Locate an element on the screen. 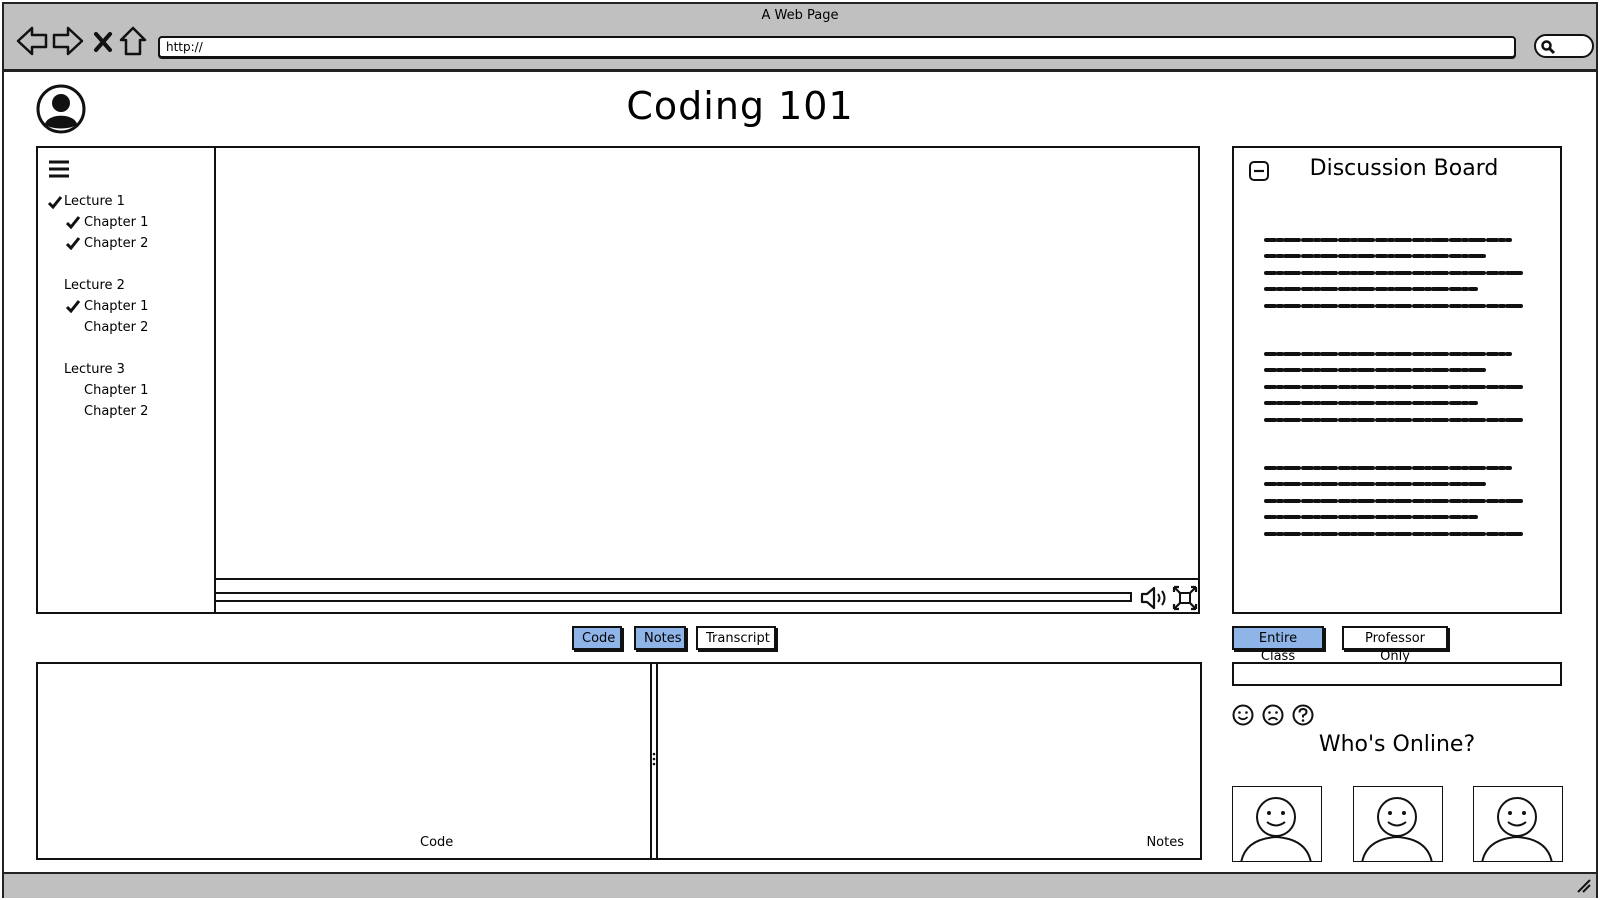 This screenshot has width=1600, height=900. tab-code: Code is located at coordinates (597, 638).